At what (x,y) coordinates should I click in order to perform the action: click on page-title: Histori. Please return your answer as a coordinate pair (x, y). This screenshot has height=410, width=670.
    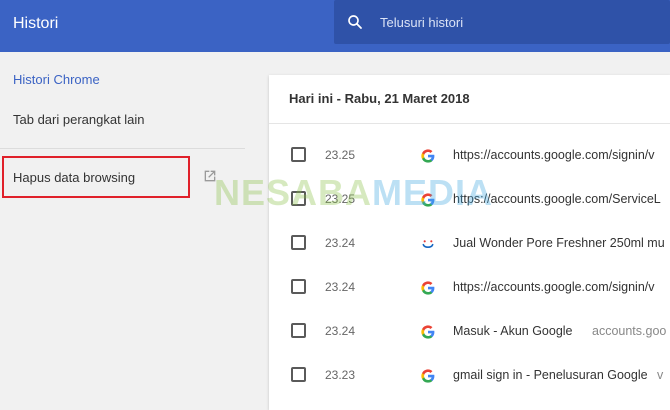
    Looking at the image, I should click on (36, 23).